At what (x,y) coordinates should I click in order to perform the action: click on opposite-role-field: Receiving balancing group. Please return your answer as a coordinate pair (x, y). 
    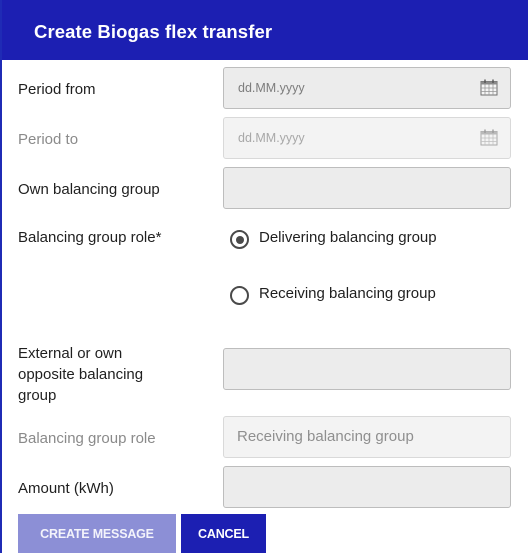
    Looking at the image, I should click on (367, 437).